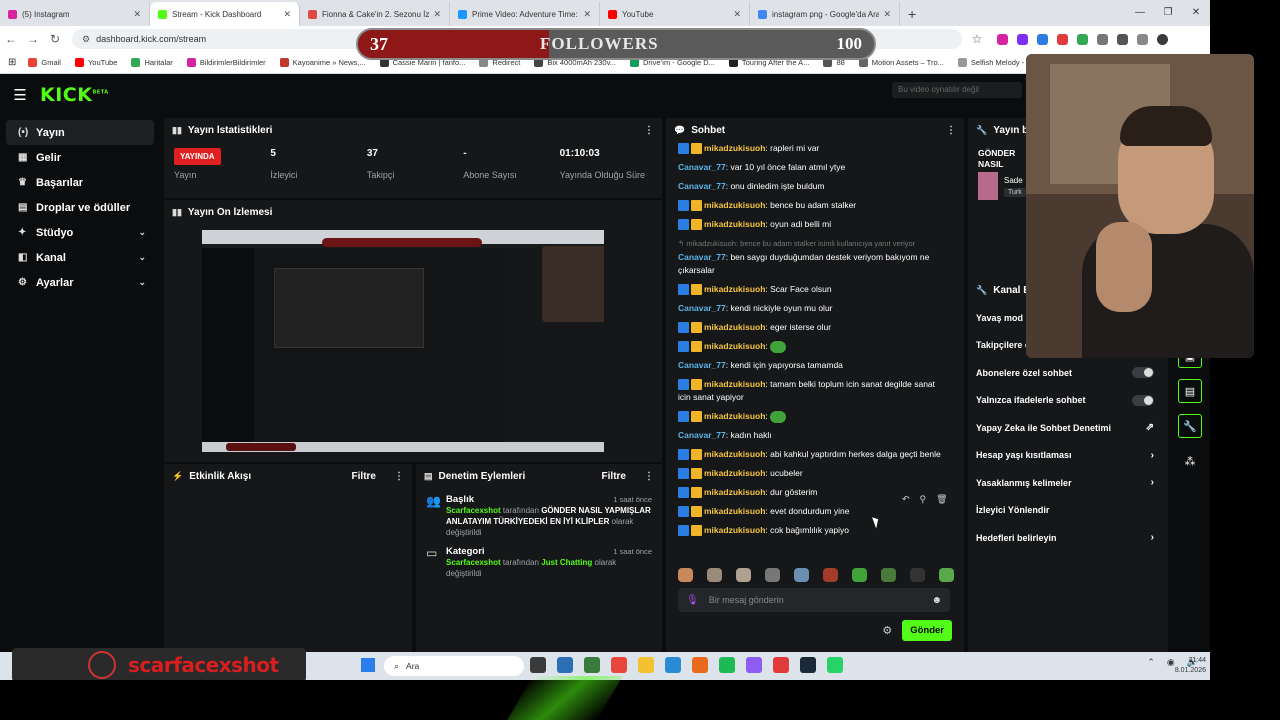  What do you see at coordinates (454, 666) in the screenshot?
I see `taskbar-search: ⌕ Ara` at bounding box center [454, 666].